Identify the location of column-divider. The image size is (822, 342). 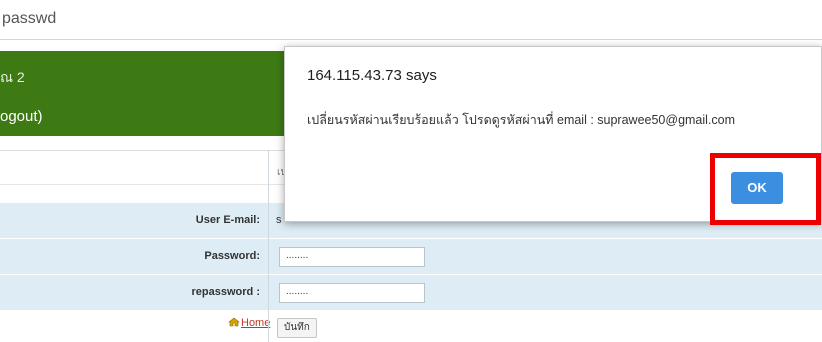
(268, 246).